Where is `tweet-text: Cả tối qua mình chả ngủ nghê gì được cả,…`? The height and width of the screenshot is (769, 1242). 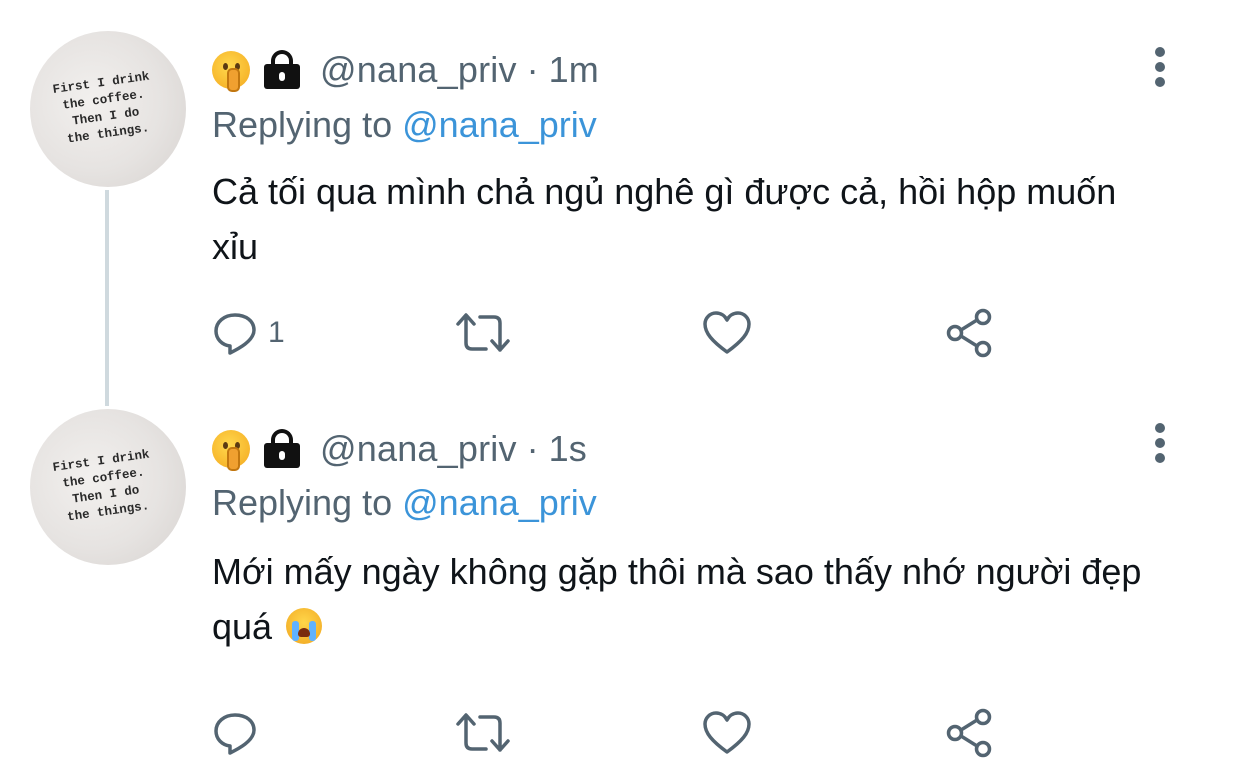
tweet-text: Cả tối qua mình chả ngủ nghê gì được cả,… is located at coordinates (692, 219).